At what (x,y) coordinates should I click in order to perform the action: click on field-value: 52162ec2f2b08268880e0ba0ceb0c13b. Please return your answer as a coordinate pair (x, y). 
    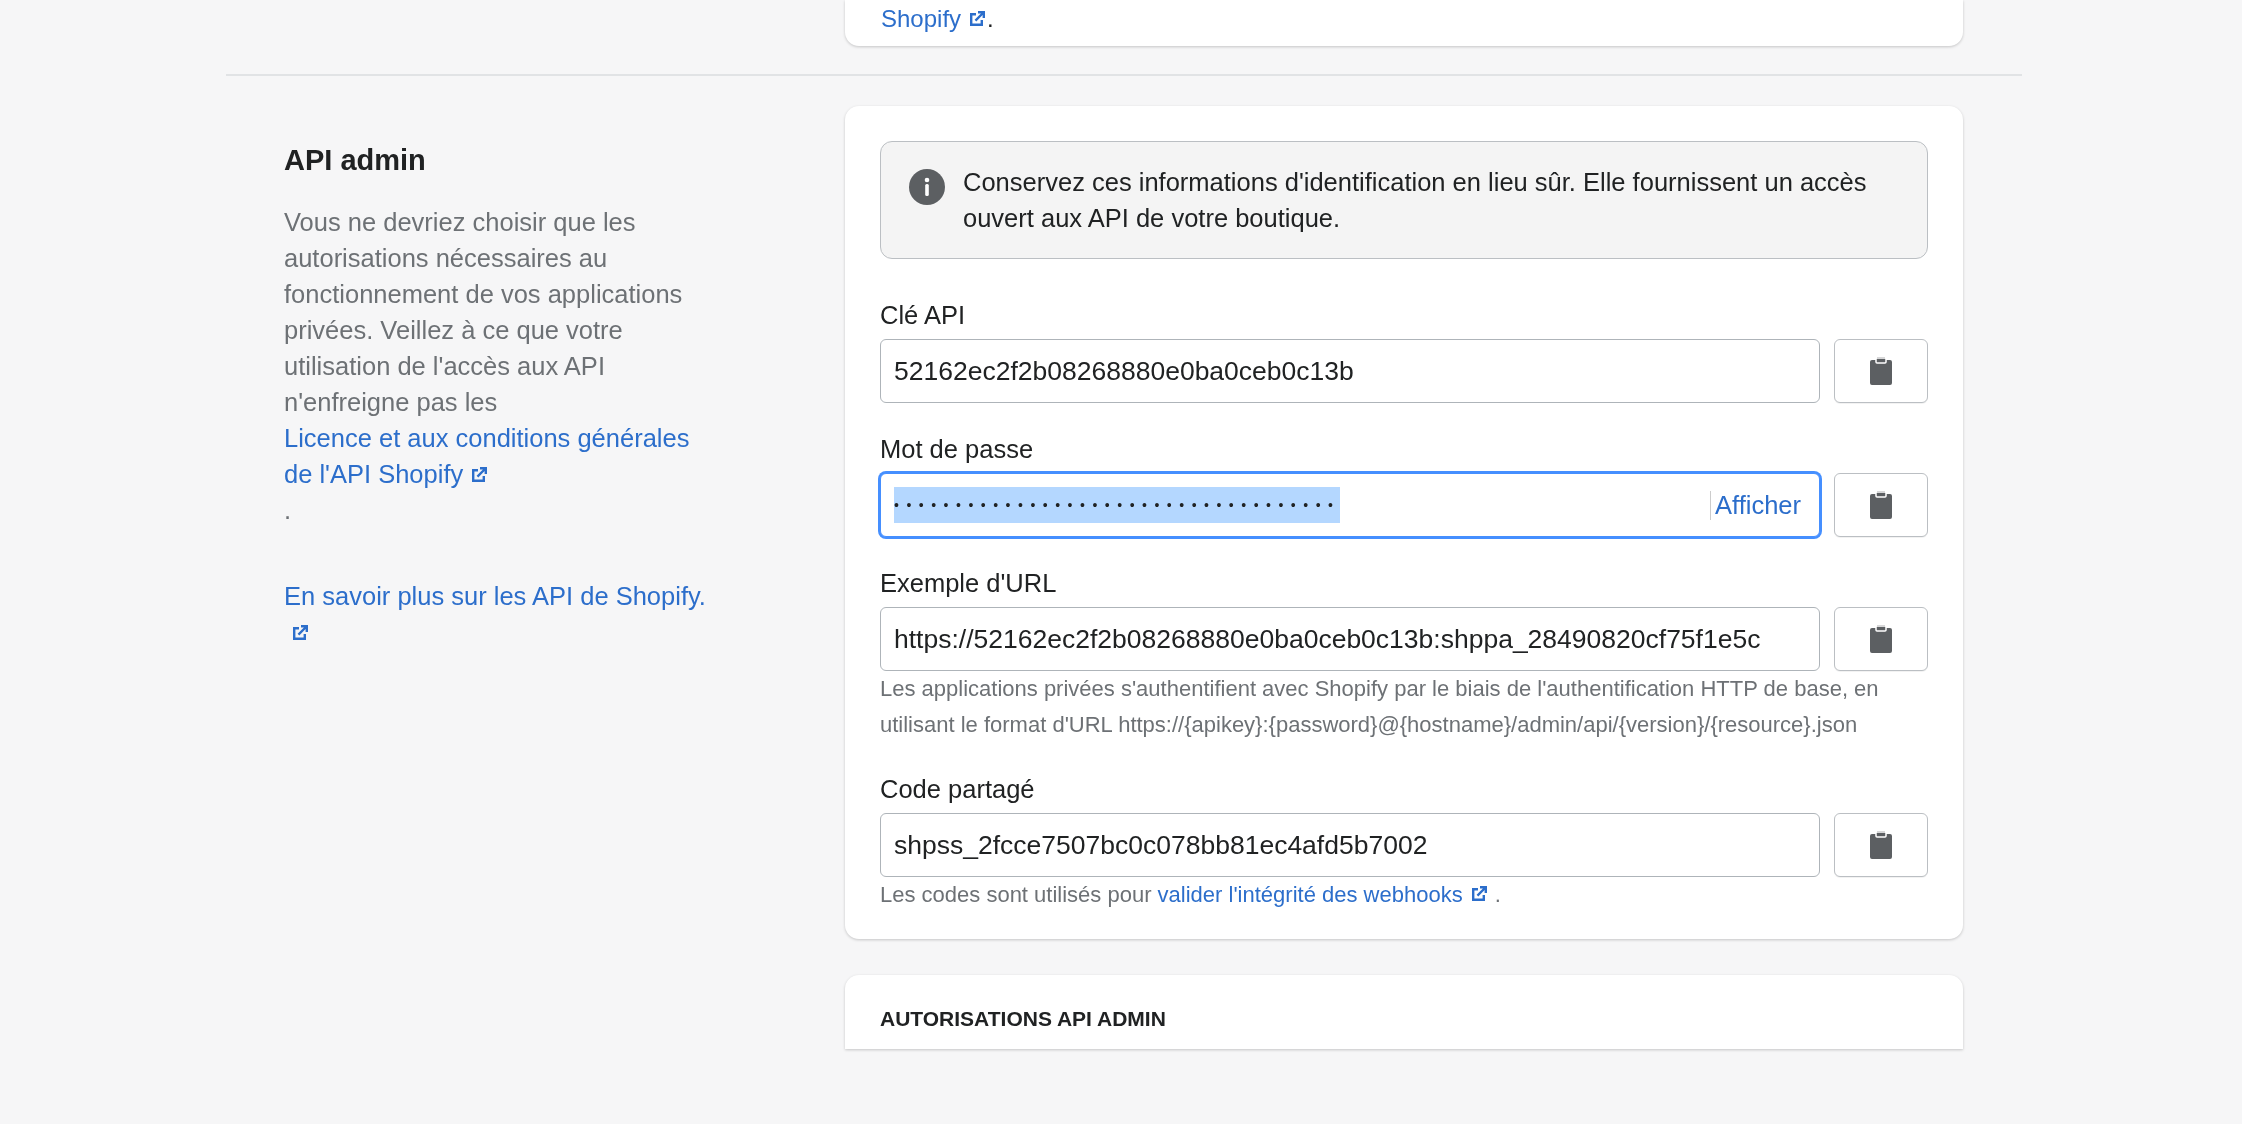
    Looking at the image, I should click on (1124, 371).